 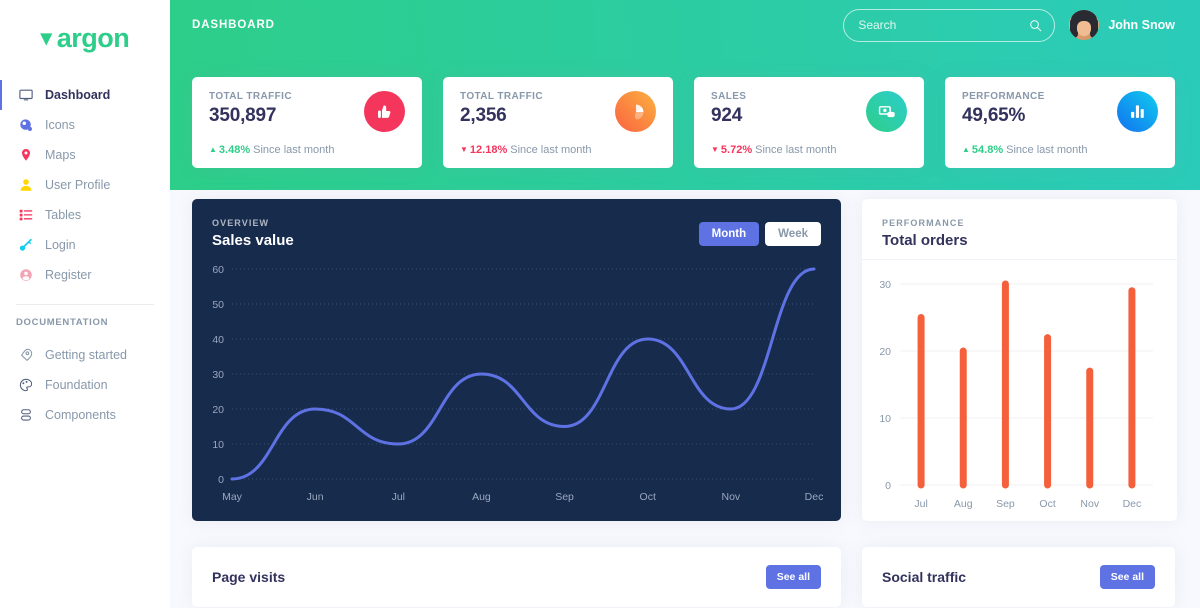 I want to click on sales-chart-title: Sales value, so click(x=253, y=240).